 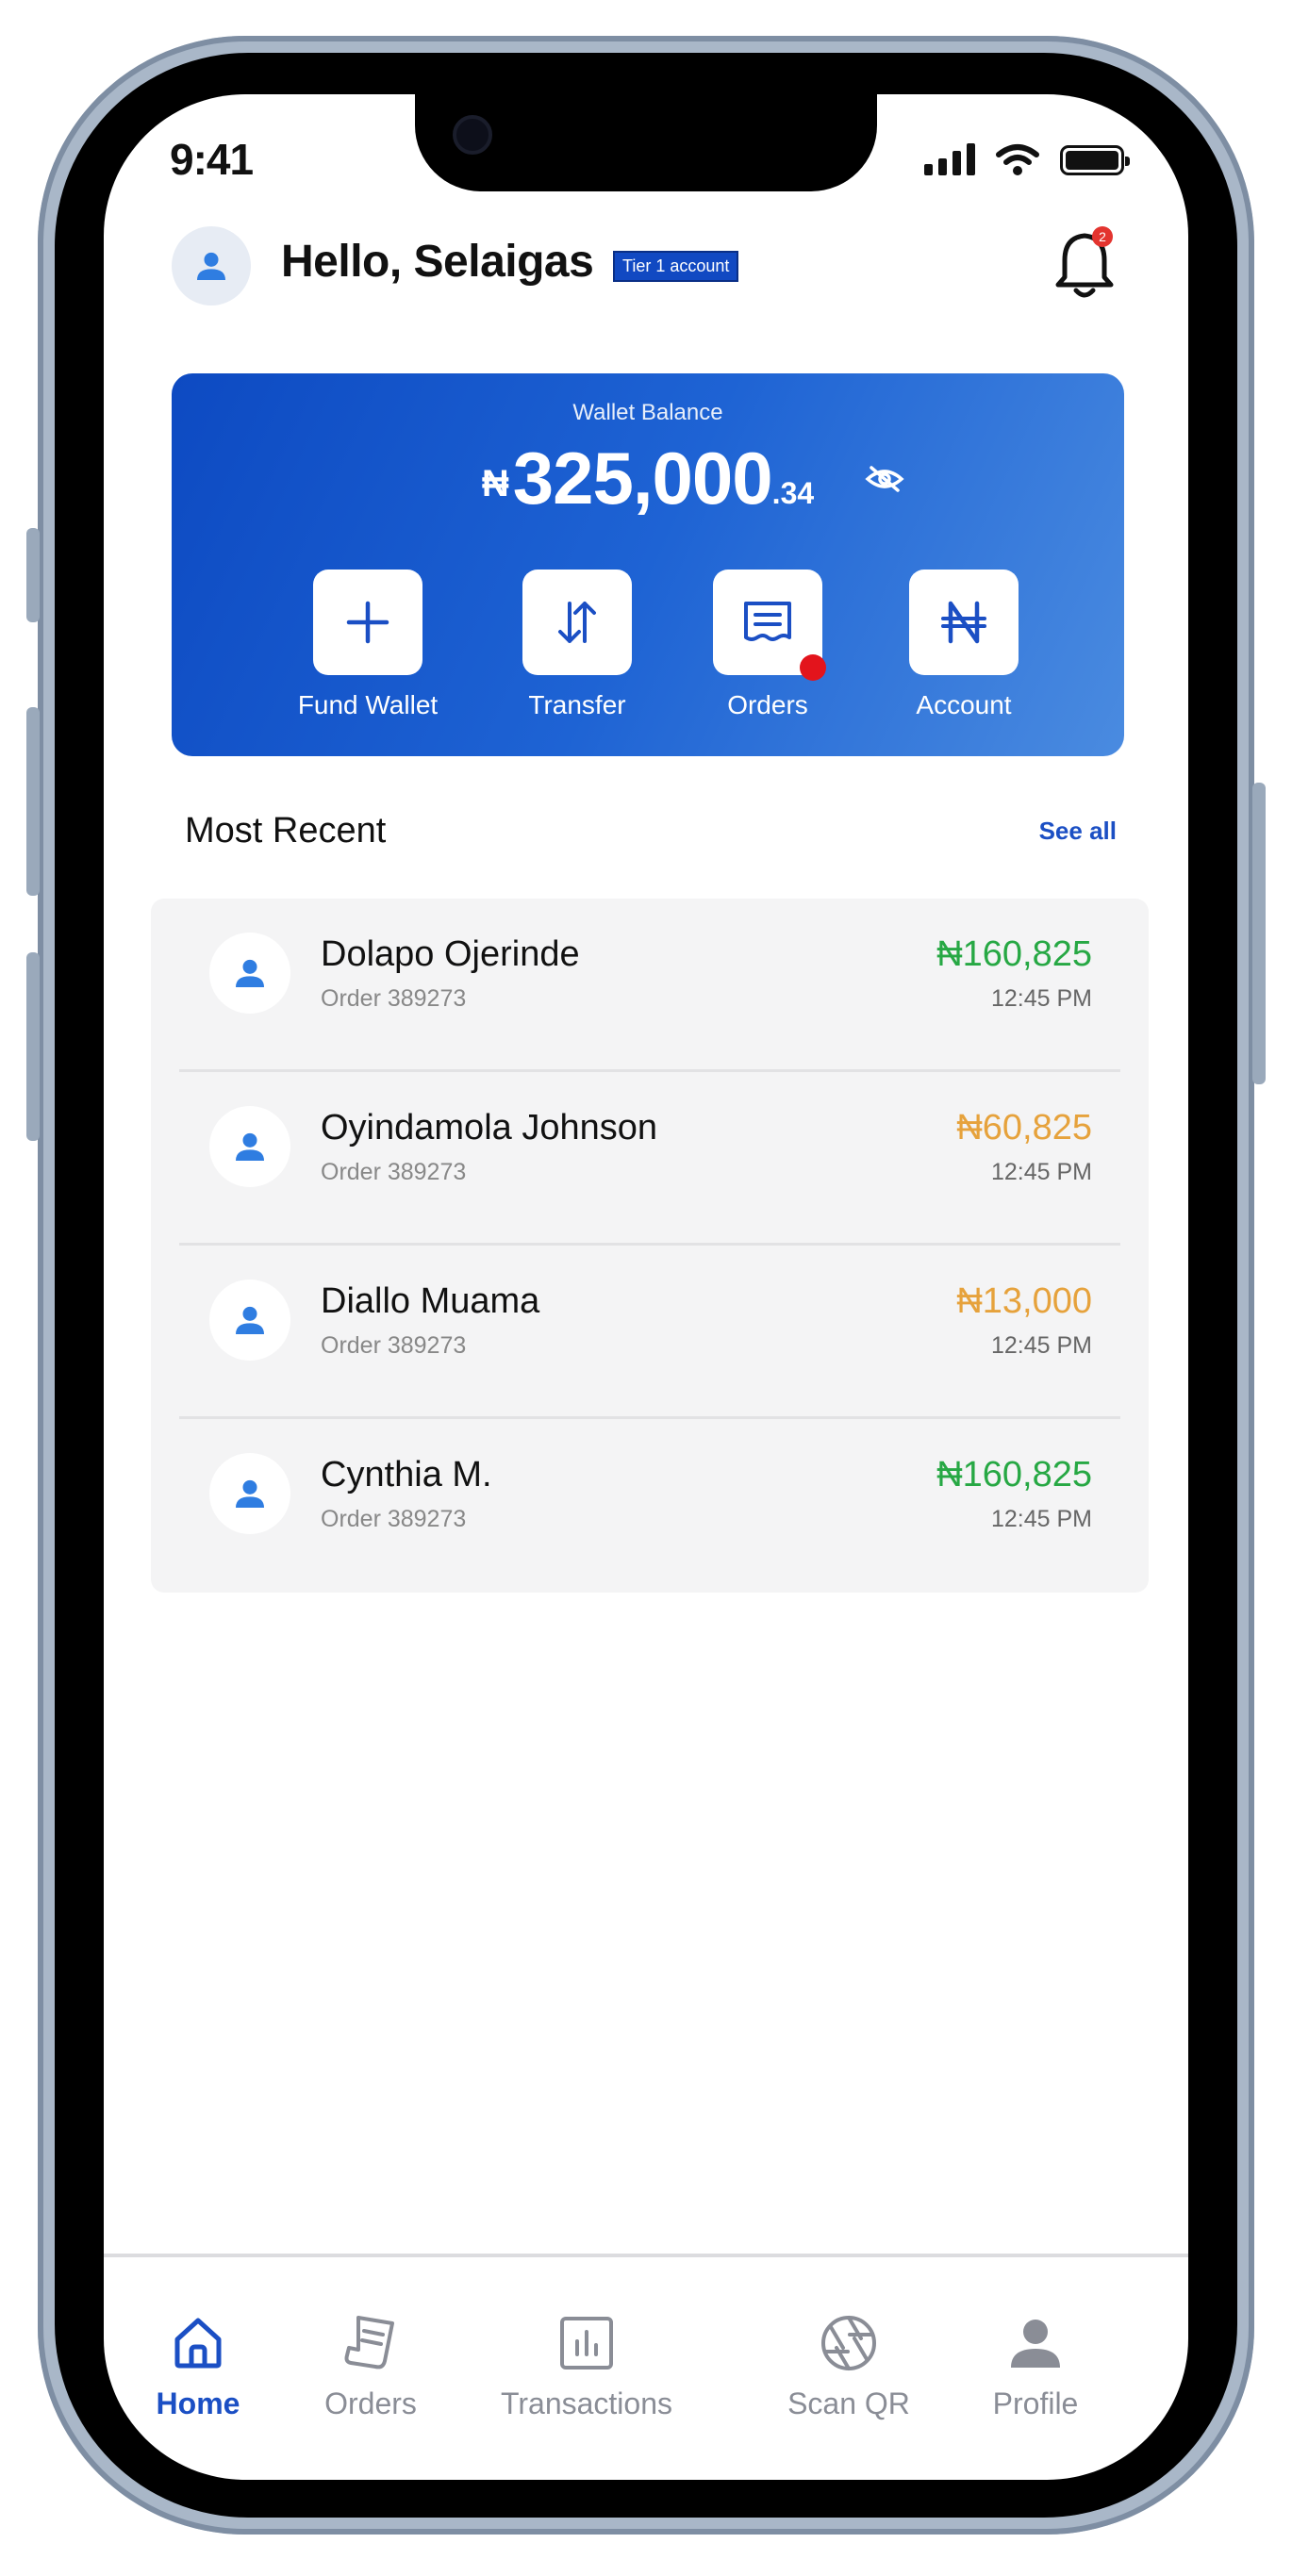 I want to click on account-button: Account, so click(x=964, y=645).